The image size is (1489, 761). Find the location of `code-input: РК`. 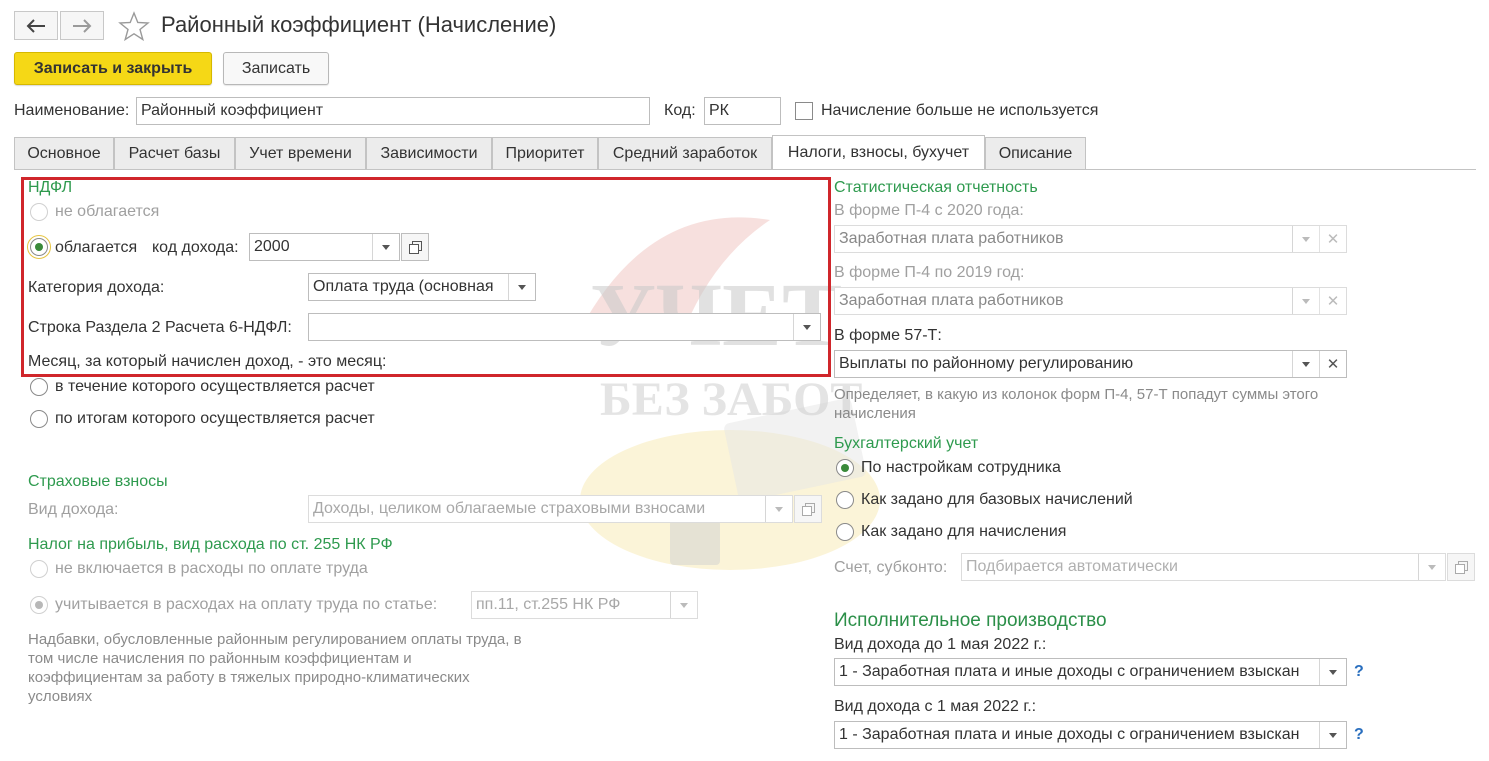

code-input: РК is located at coordinates (742, 111).